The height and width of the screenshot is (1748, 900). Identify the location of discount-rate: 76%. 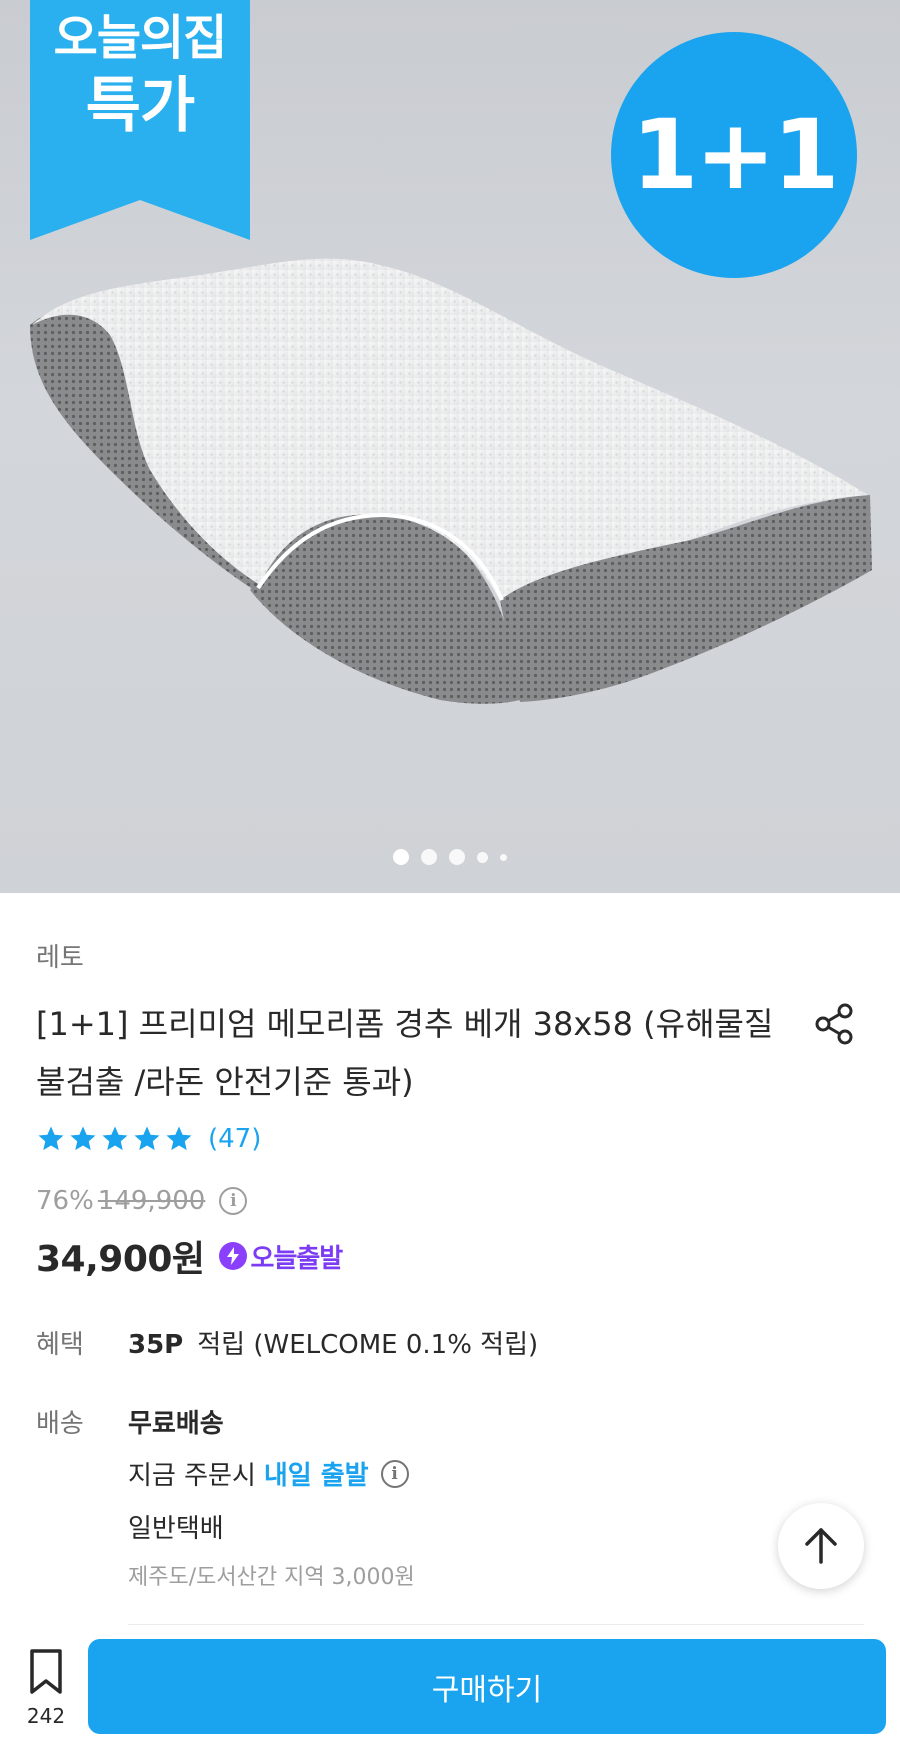
(65, 1201).